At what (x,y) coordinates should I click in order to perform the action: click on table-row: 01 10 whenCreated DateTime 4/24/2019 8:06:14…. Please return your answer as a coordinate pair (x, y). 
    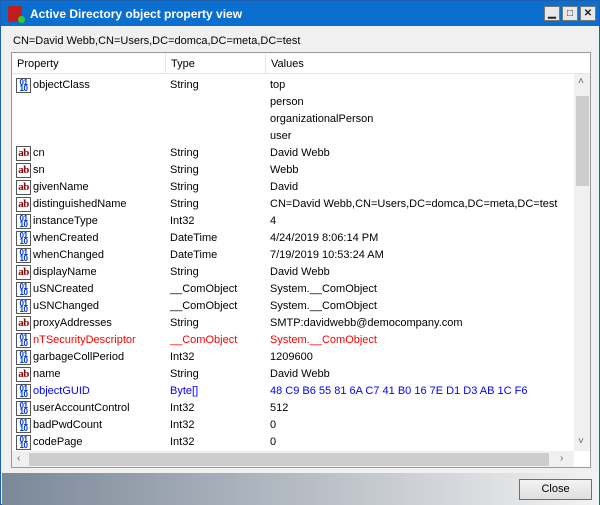
    Looking at the image, I should click on (292, 238).